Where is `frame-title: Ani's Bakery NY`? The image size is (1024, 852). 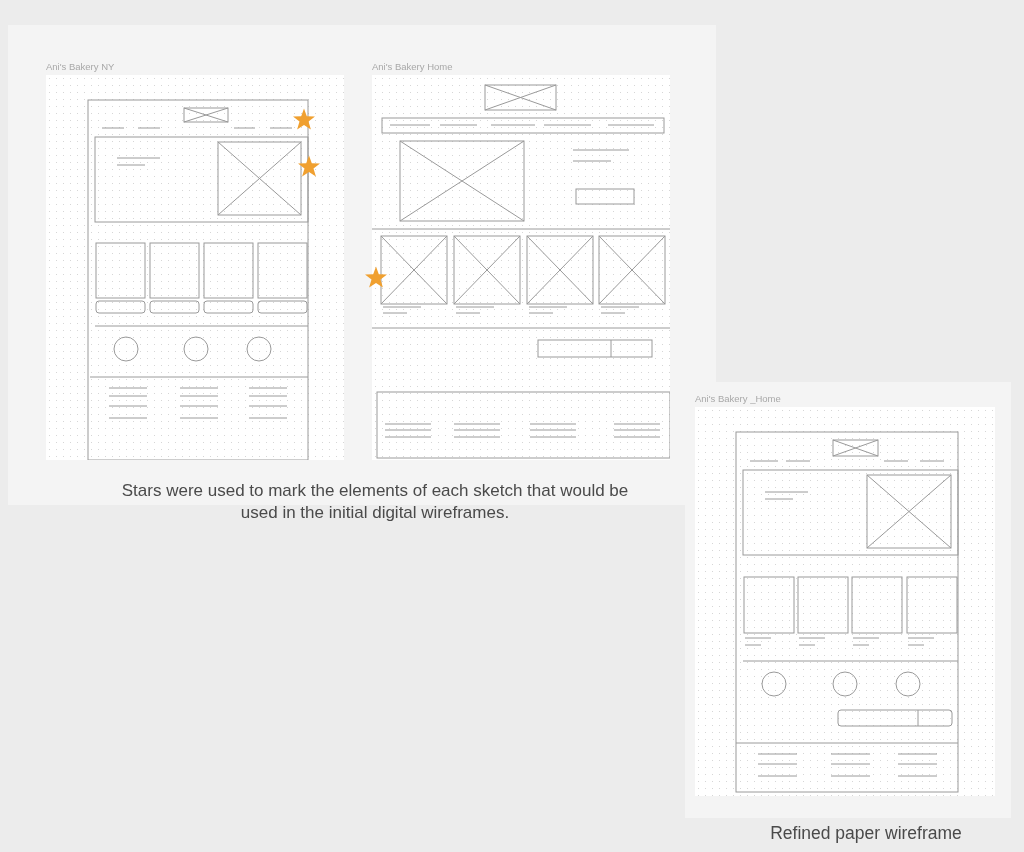 frame-title: Ani's Bakery NY is located at coordinates (195, 67).